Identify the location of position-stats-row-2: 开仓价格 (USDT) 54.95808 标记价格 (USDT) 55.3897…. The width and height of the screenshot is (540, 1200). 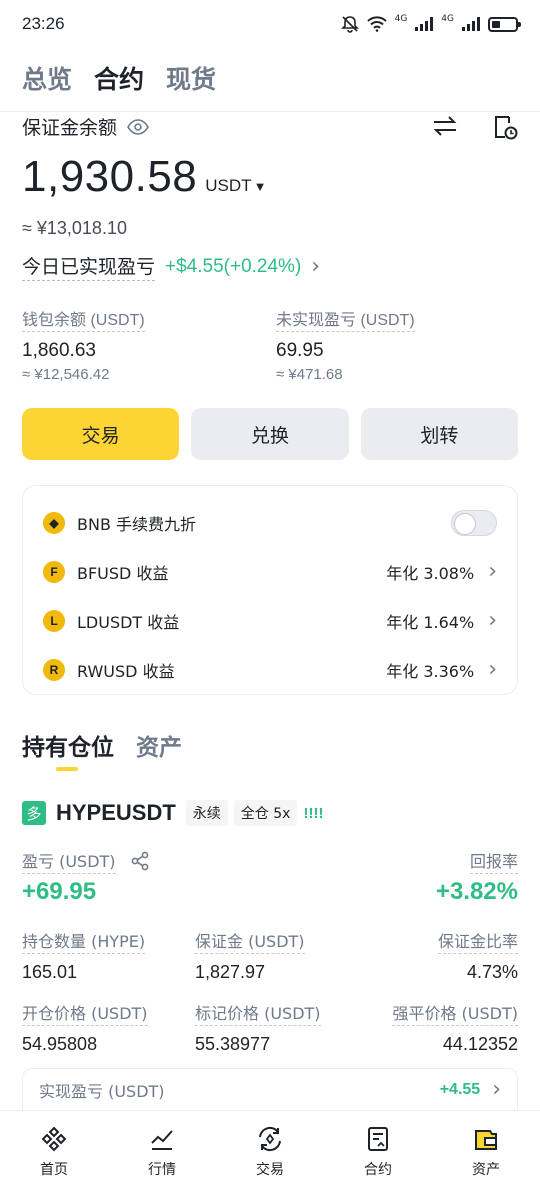
(270, 1027).